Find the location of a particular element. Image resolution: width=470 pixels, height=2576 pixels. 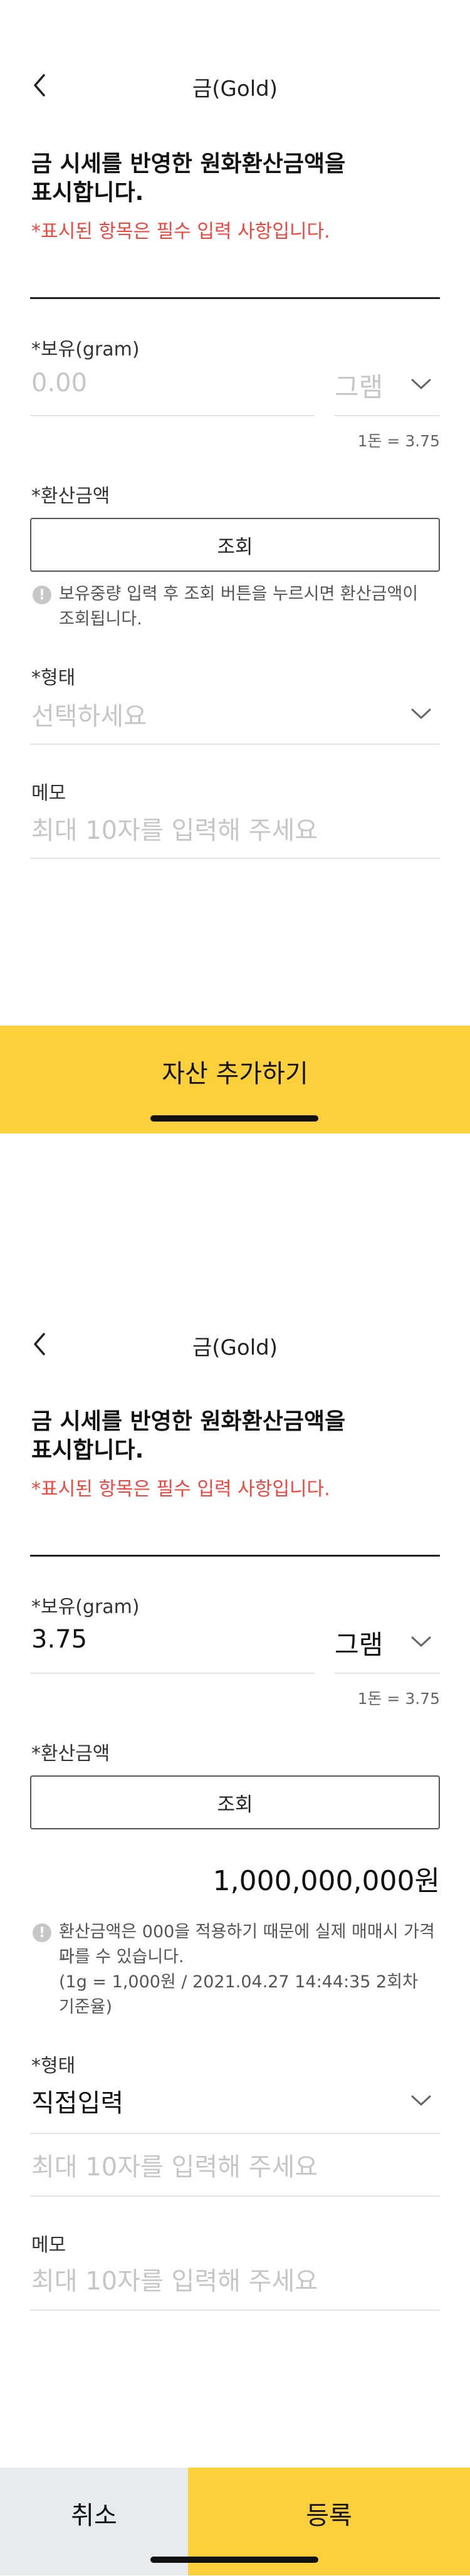

form-type-select: 직접입력 is located at coordinates (77, 2101).